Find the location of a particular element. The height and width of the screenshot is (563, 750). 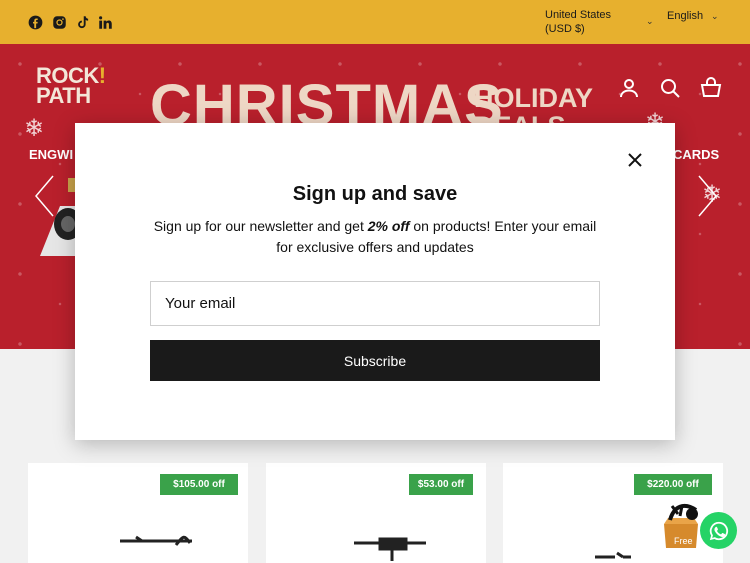

snowflake-icon: ❄ is located at coordinates (34, 128).